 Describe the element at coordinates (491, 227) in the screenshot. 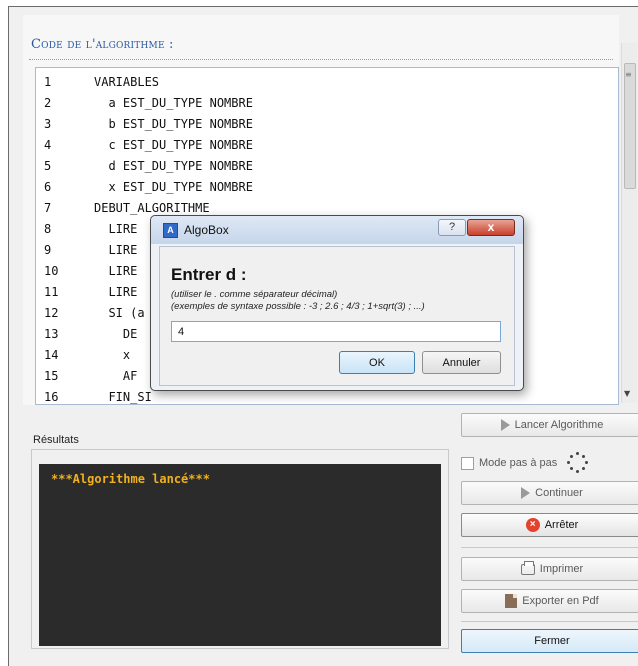

I see `dialog-close-button: x` at that location.